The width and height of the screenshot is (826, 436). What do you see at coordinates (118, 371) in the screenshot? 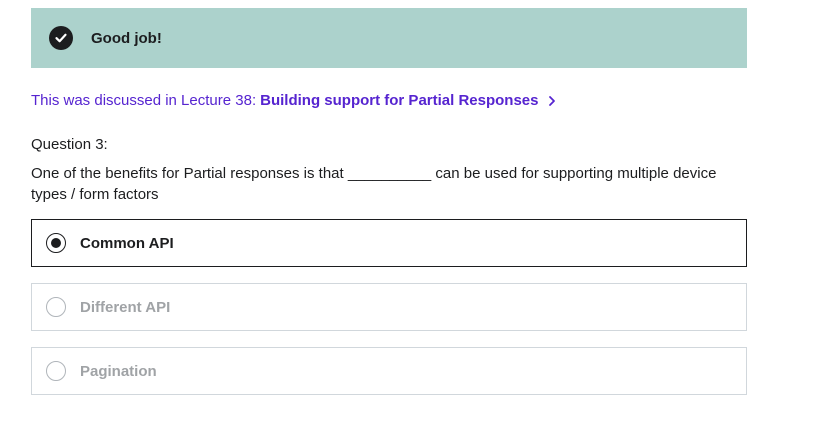
I see `answer-option-label: Pagination` at bounding box center [118, 371].